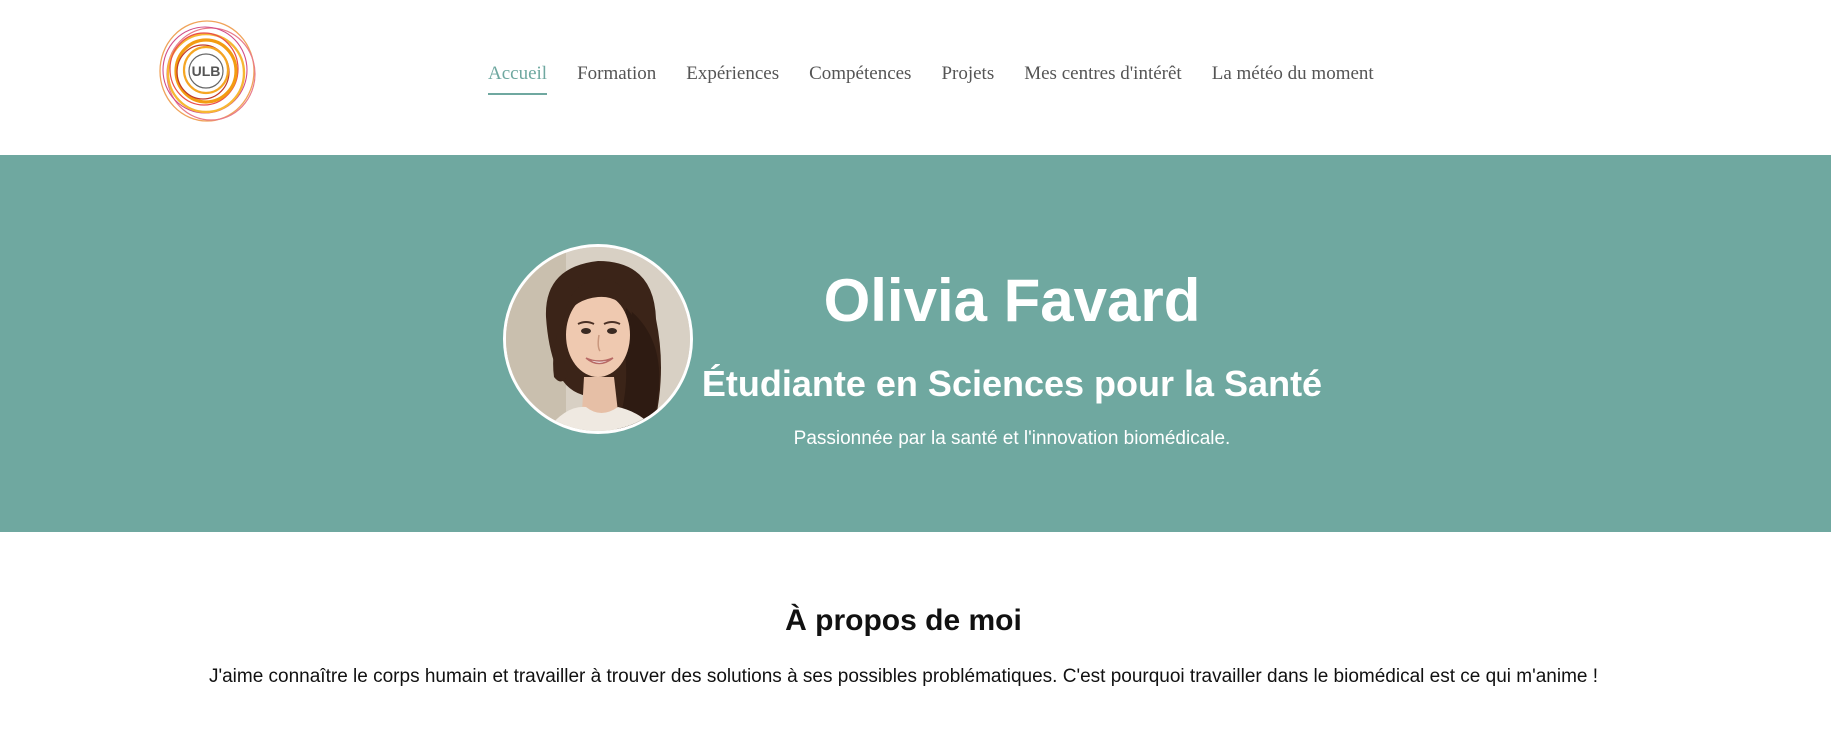 This screenshot has width=1831, height=756. I want to click on nav-item-accueil: Accueil, so click(518, 79).